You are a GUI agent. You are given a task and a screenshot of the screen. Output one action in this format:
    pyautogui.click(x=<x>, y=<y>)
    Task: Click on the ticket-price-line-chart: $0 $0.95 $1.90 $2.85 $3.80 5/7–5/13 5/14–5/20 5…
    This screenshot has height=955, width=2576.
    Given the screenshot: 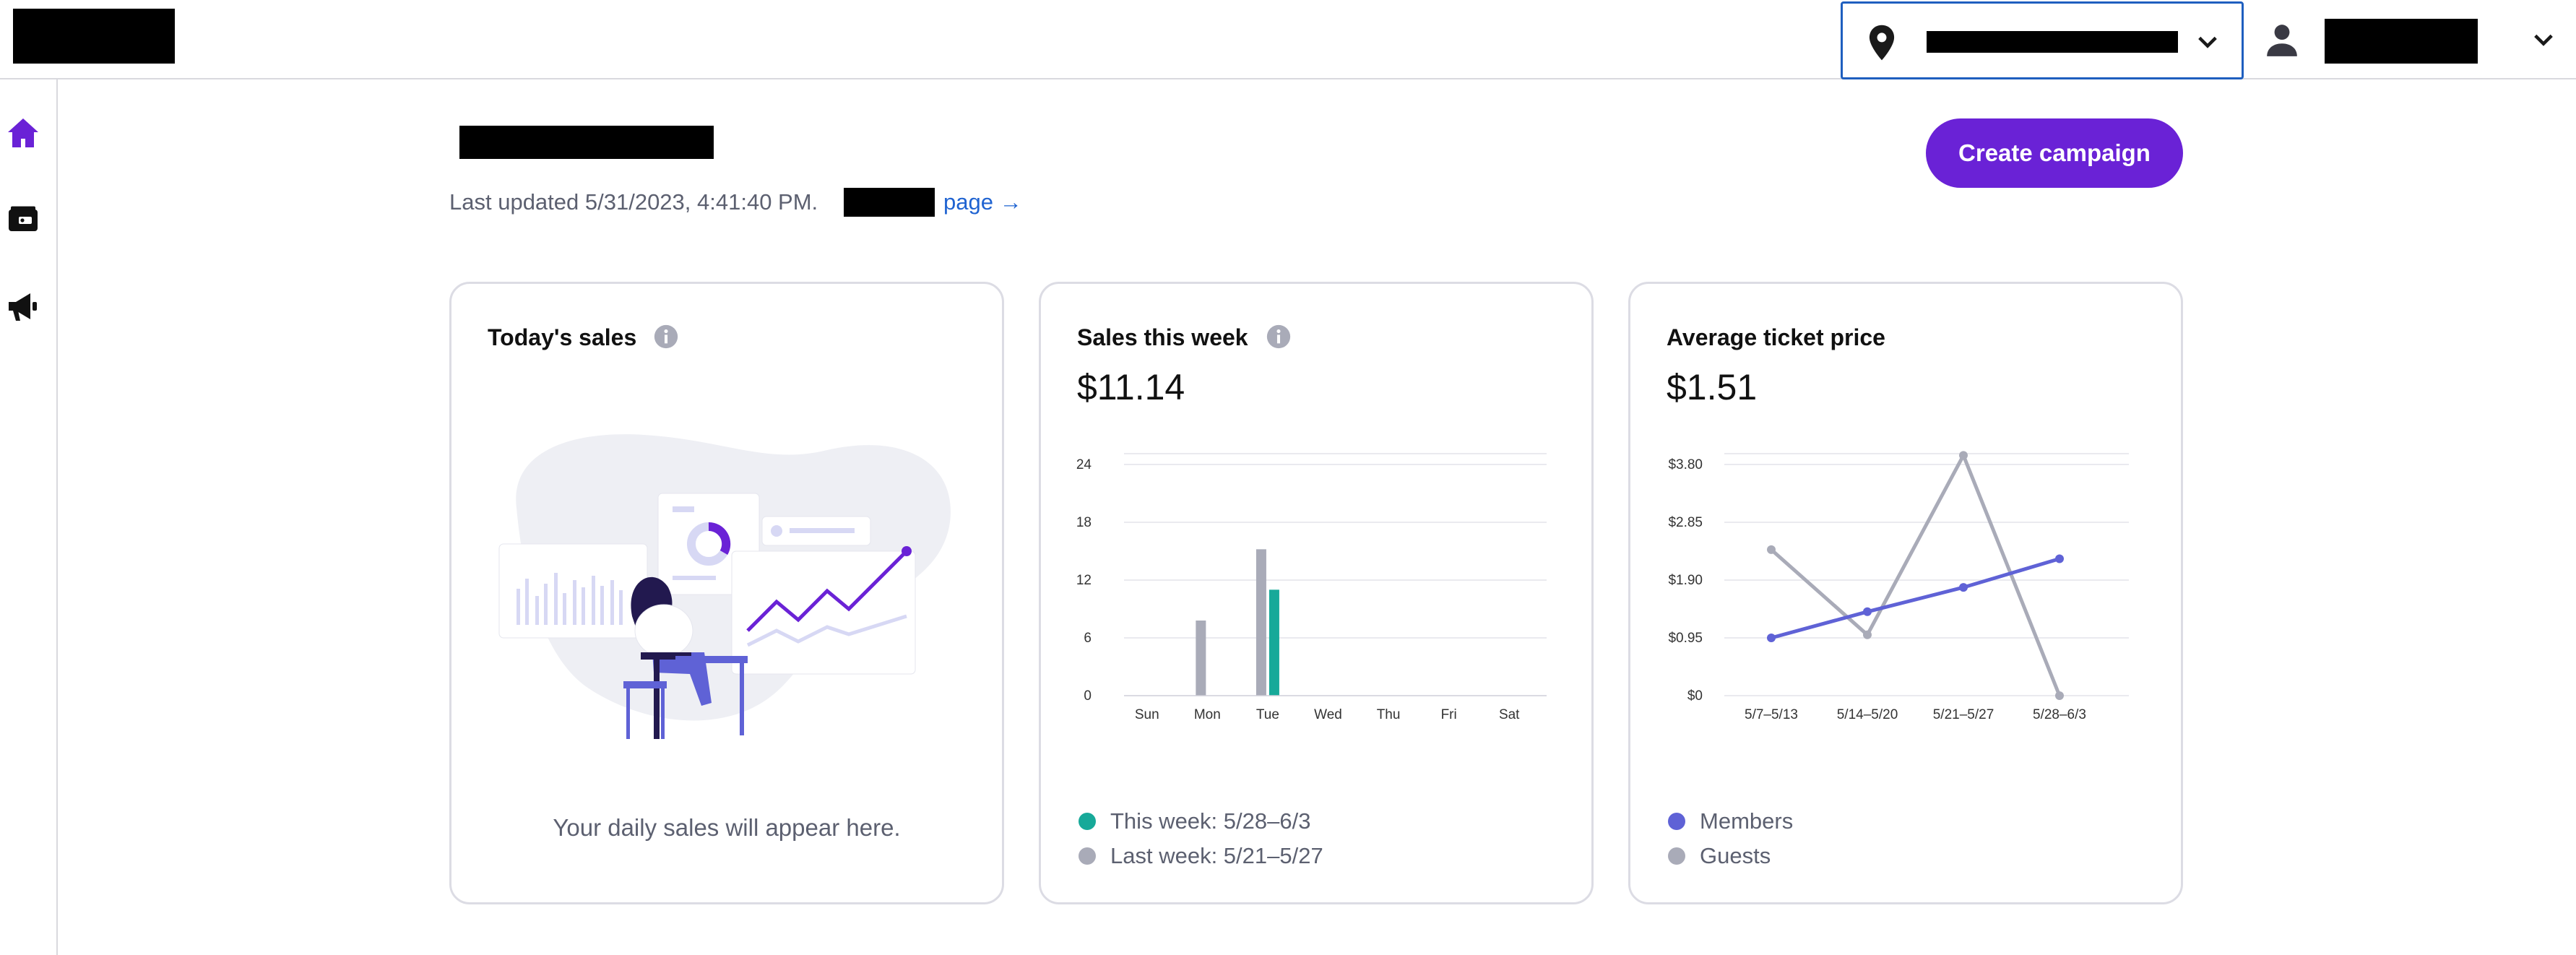 What is the action you would take?
    pyautogui.click(x=1898, y=586)
    